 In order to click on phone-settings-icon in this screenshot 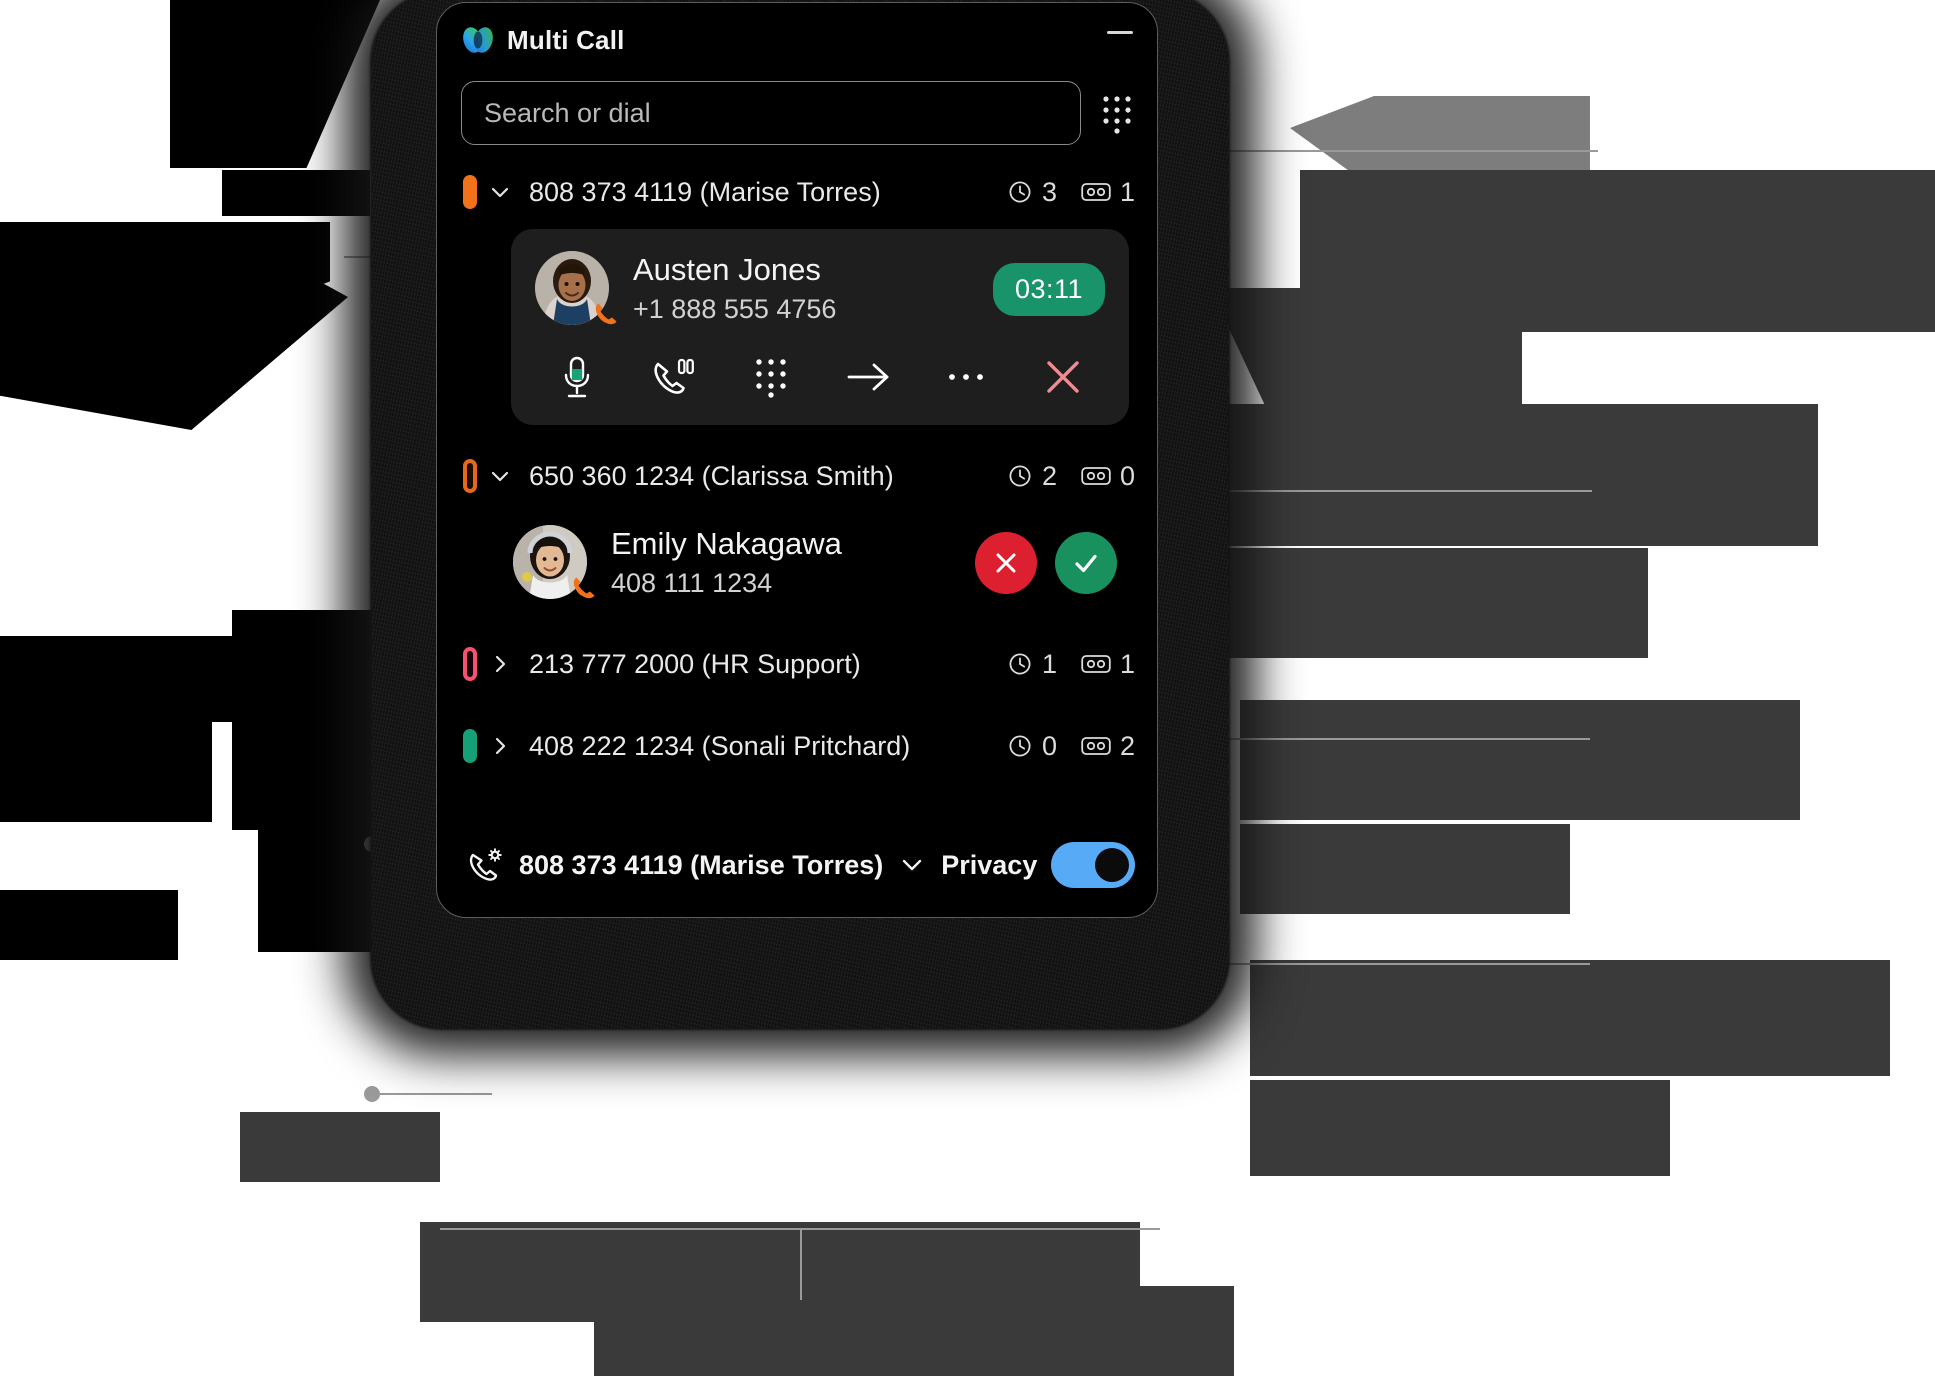, I will do `click(485, 864)`.